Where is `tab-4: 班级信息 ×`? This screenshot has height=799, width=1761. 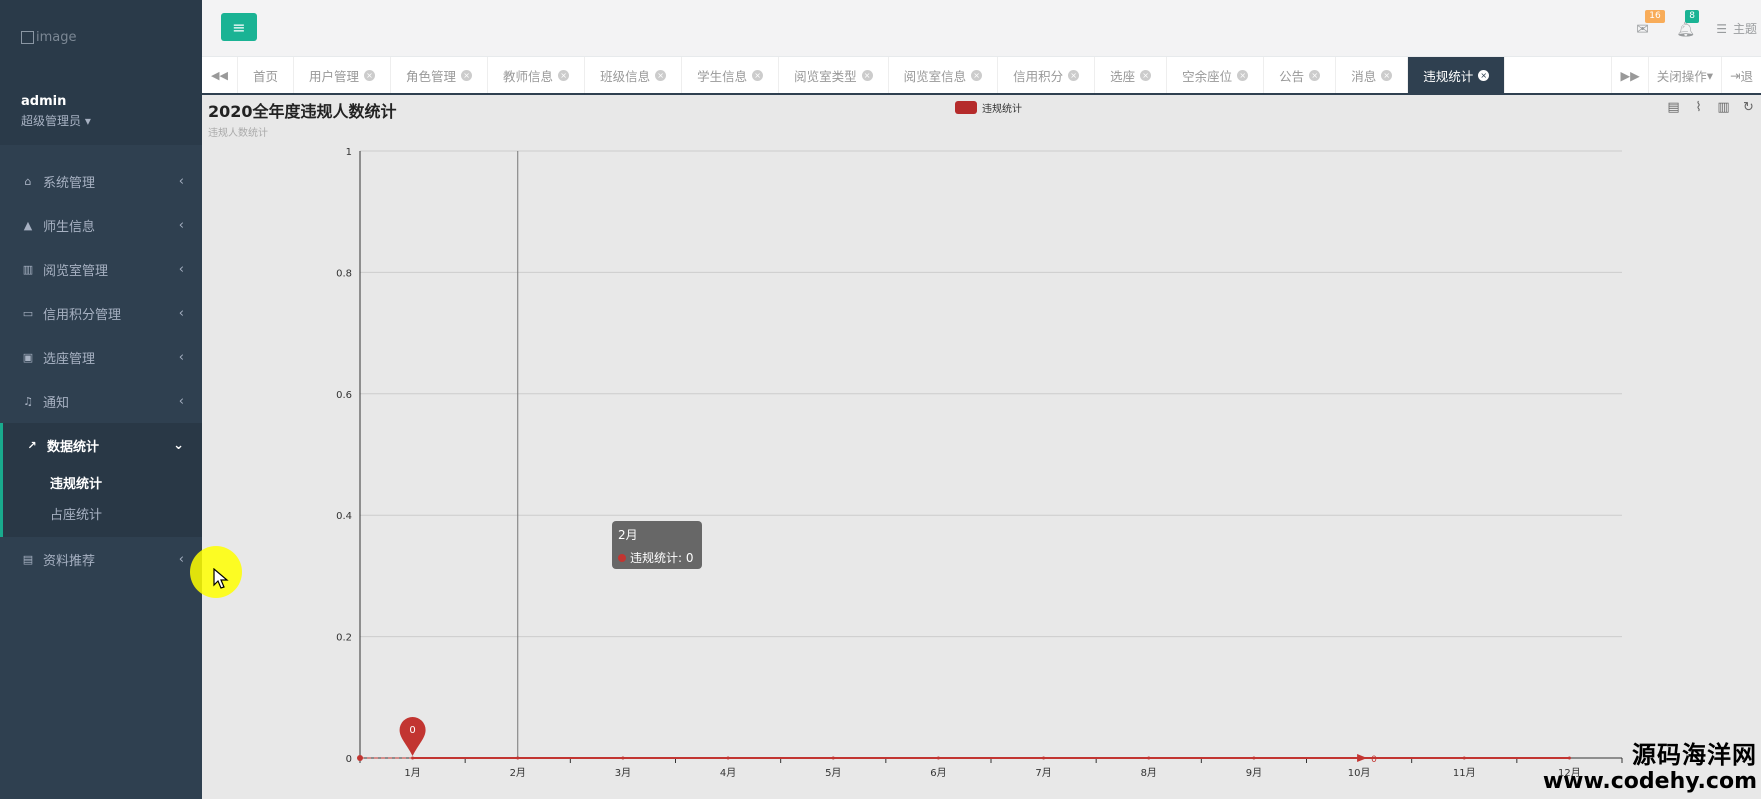 tab-4: 班级信息 × is located at coordinates (634, 75).